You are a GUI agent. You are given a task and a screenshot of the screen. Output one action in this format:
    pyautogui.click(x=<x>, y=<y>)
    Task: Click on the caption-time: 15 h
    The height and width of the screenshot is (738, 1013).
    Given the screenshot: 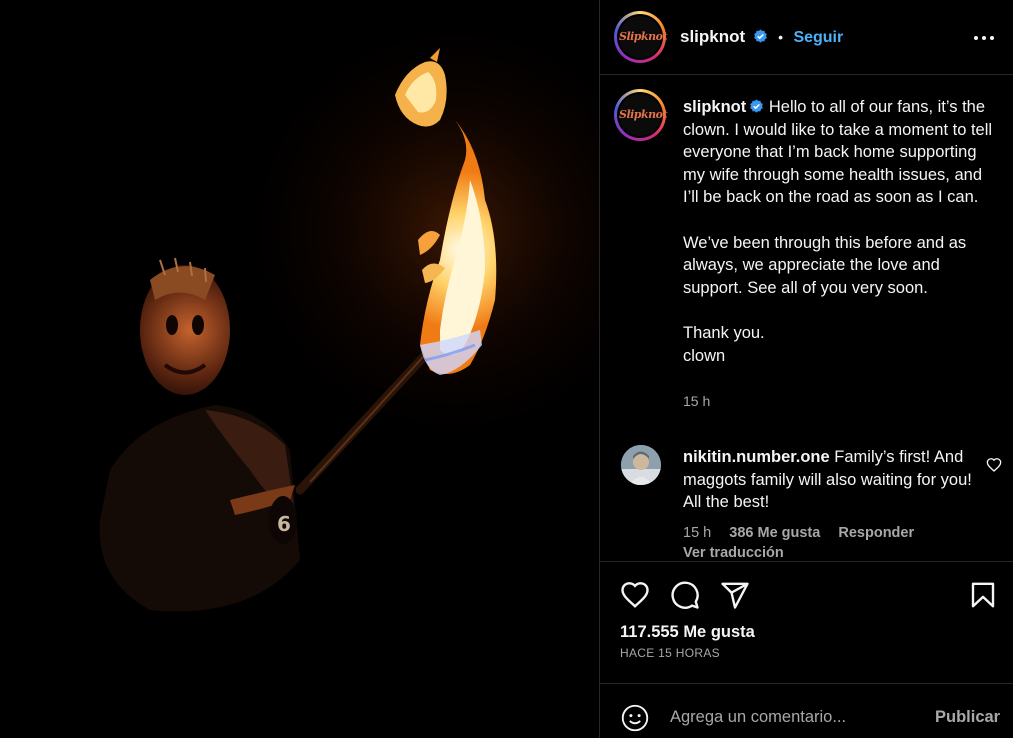 What is the action you would take?
    pyautogui.click(x=696, y=401)
    